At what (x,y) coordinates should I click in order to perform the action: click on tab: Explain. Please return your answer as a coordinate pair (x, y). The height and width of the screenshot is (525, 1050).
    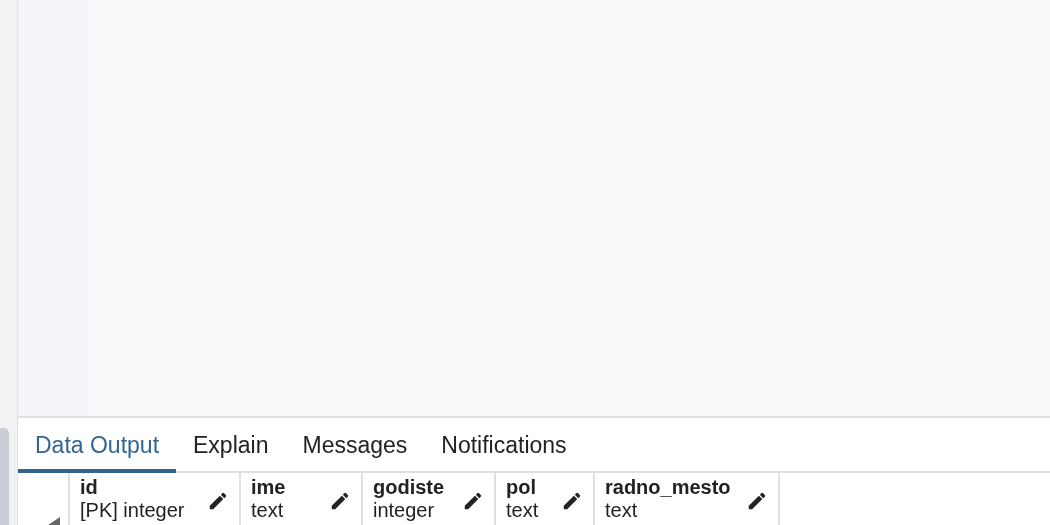
    Looking at the image, I should click on (231, 445).